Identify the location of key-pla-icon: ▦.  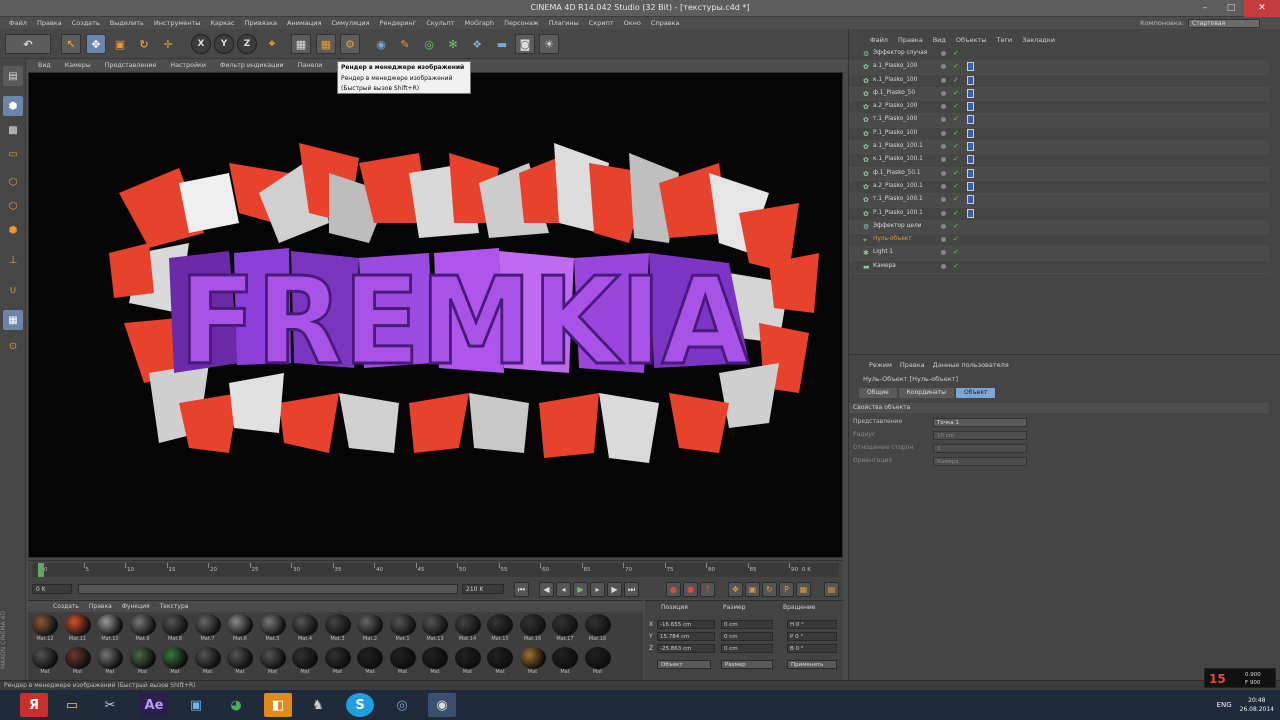
(803, 589).